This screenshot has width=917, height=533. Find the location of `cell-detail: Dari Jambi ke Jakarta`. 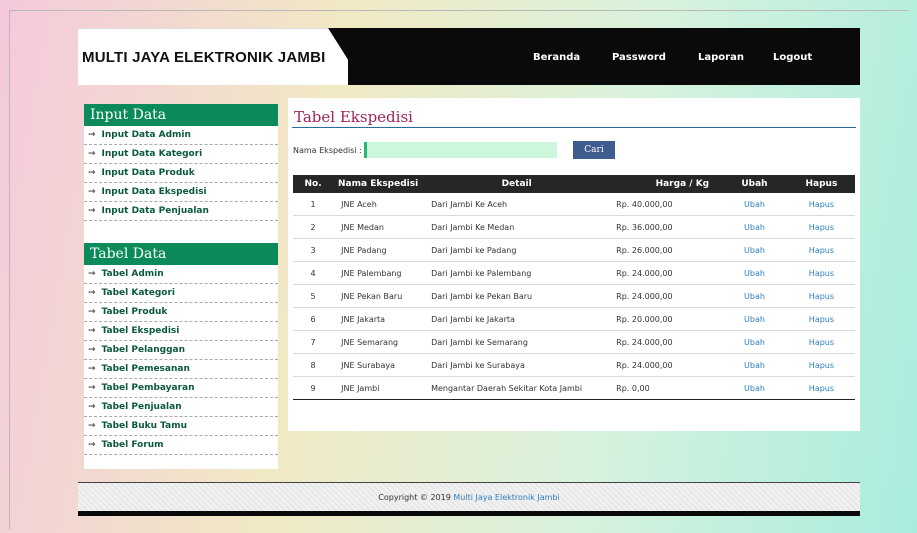

cell-detail: Dari Jambi ke Jakarta is located at coordinates (517, 319).